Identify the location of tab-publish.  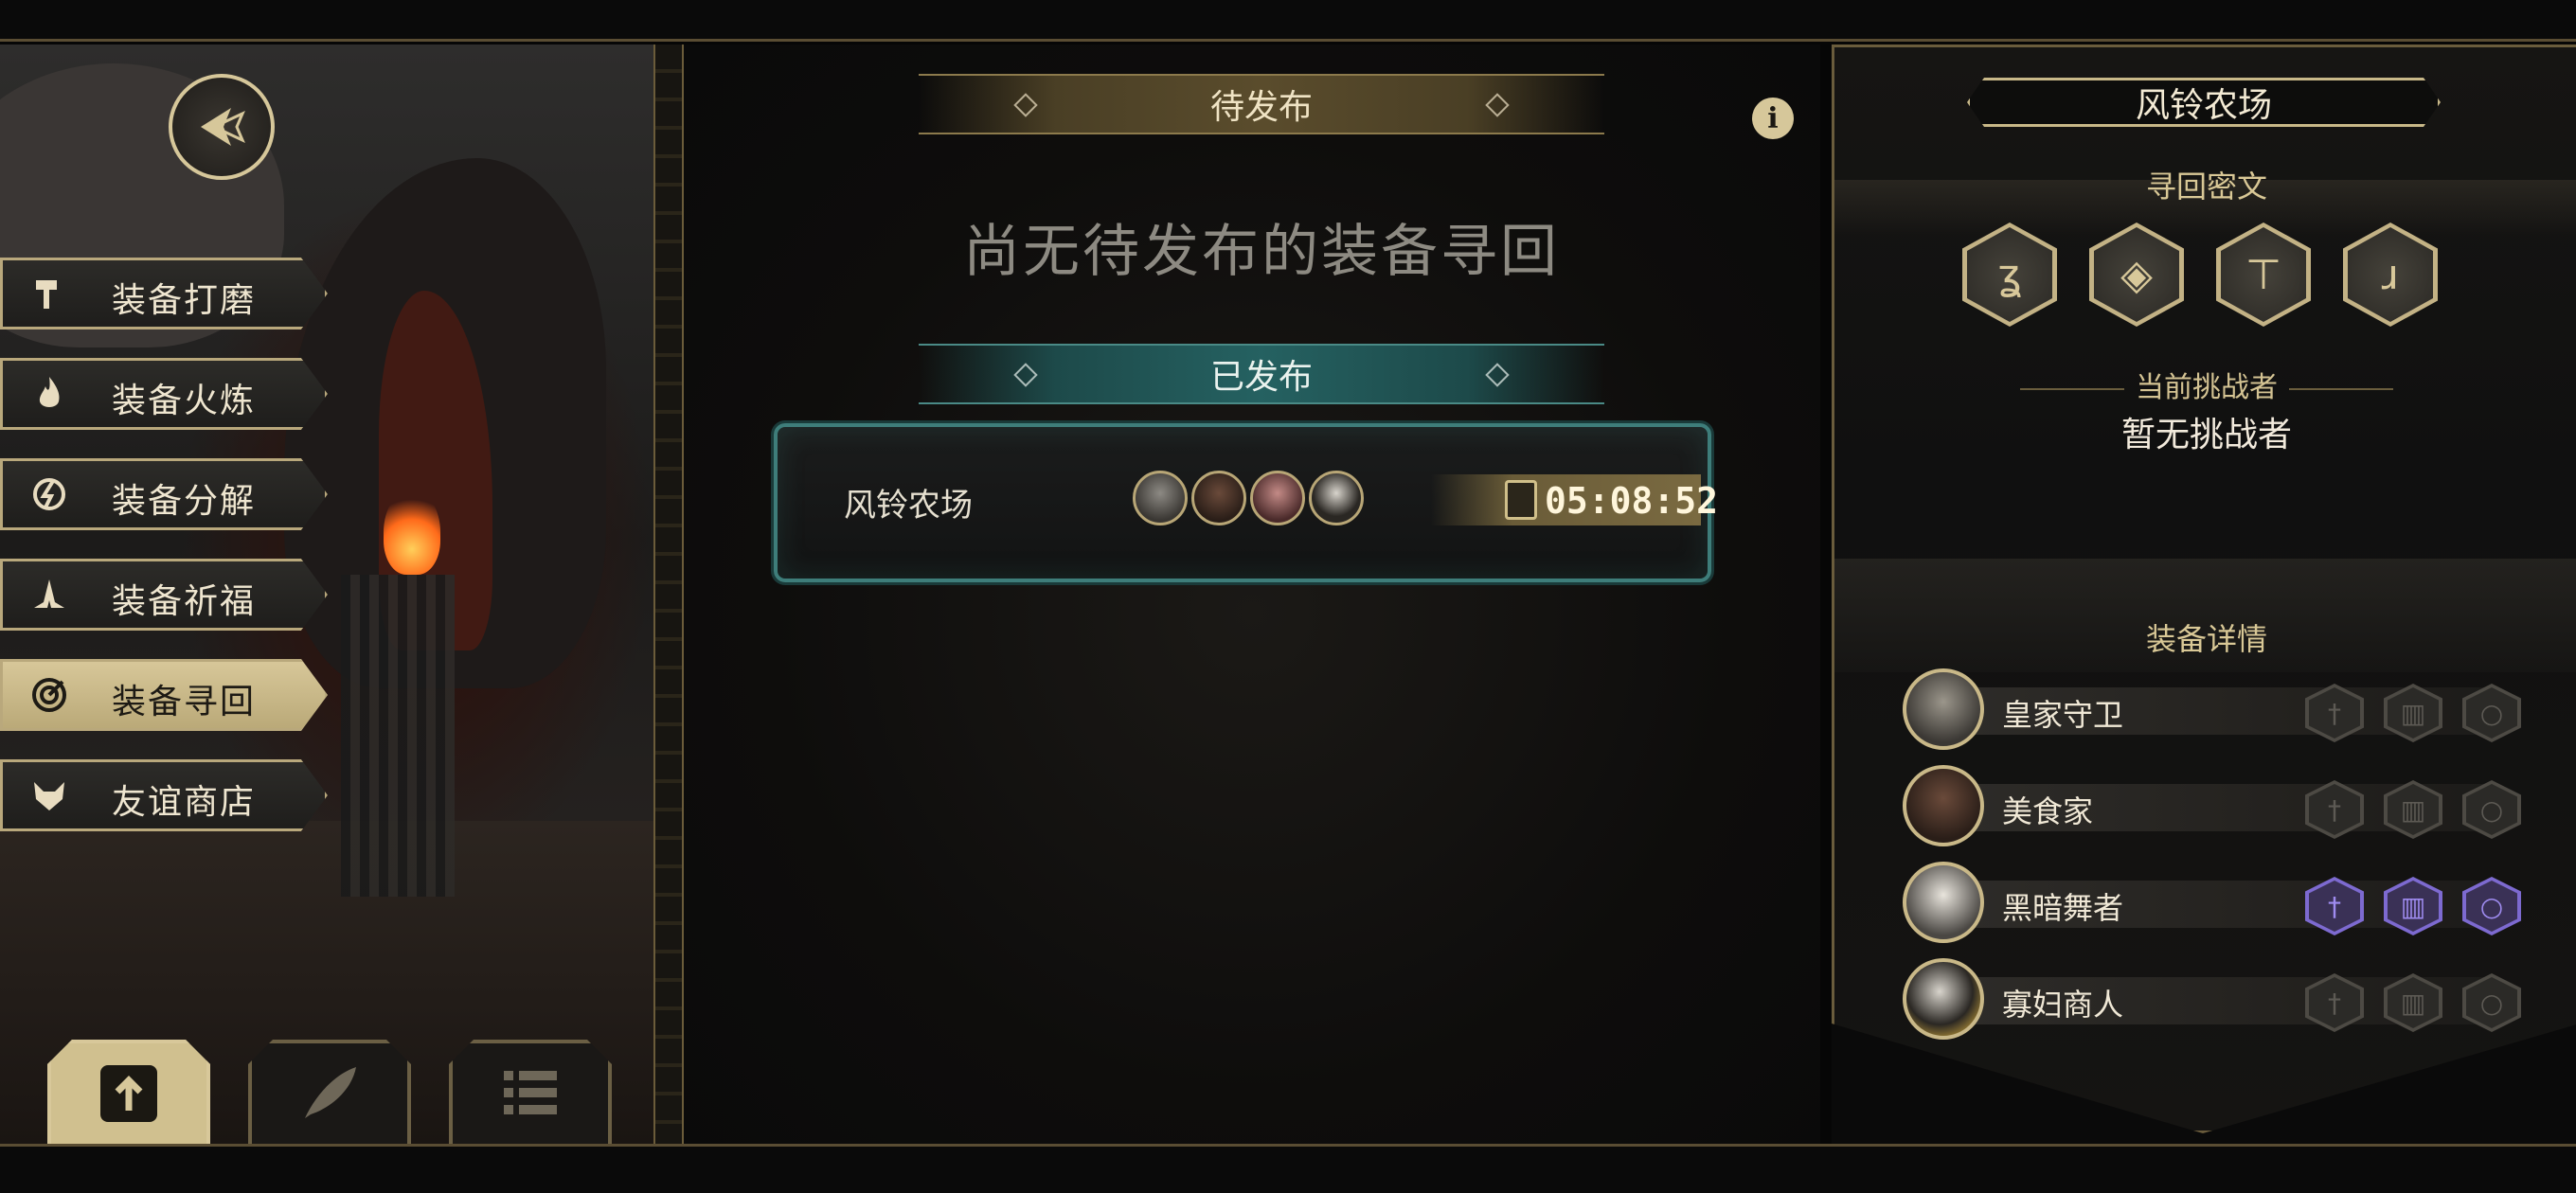
(128, 1092).